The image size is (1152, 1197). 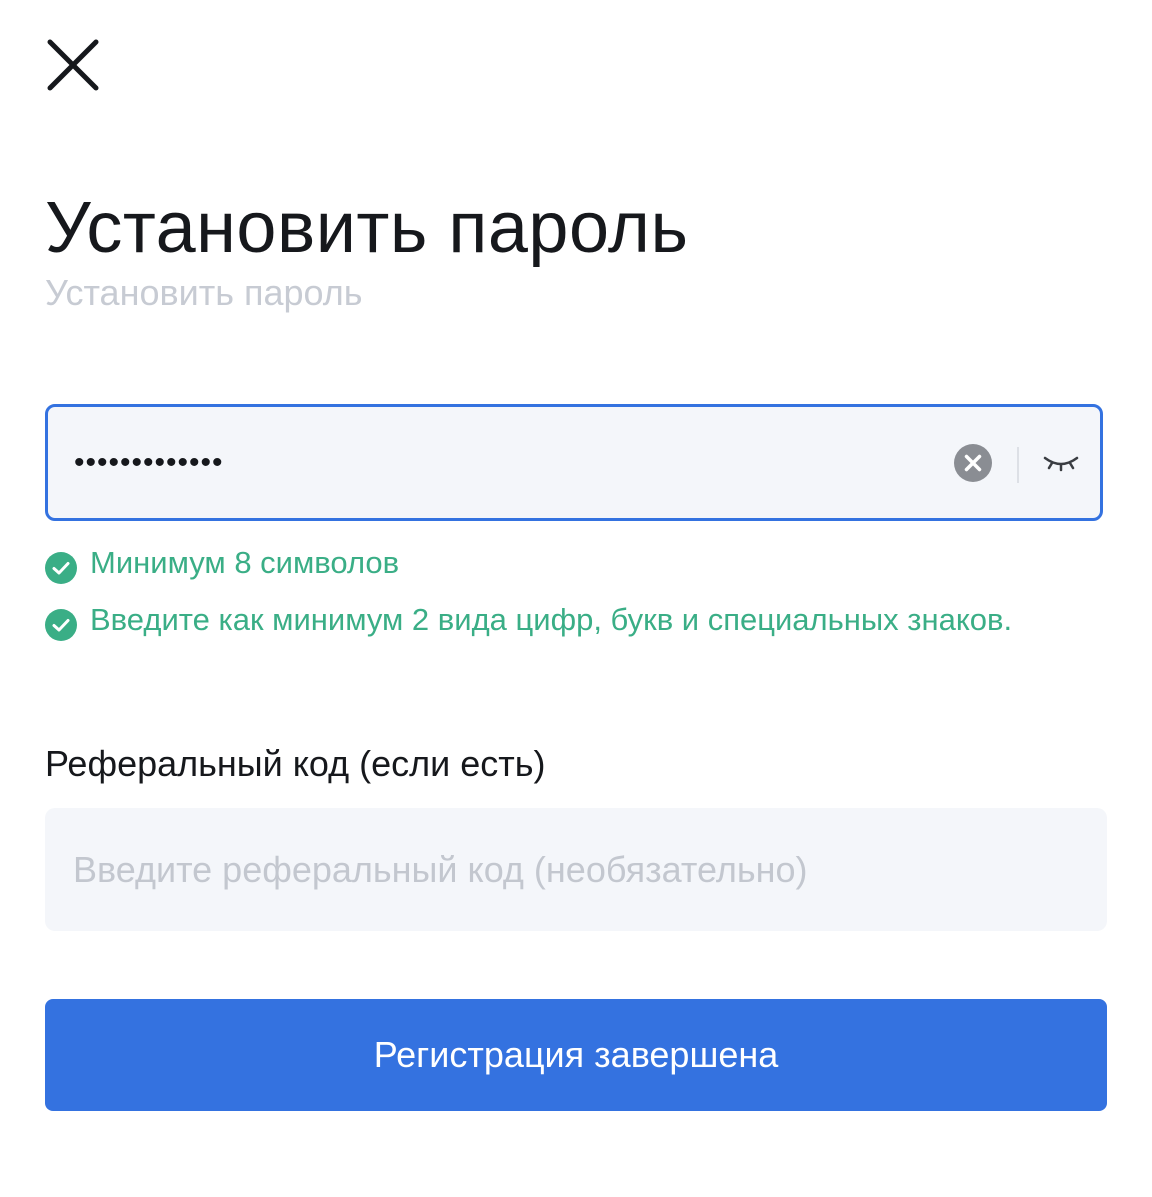 What do you see at coordinates (576, 869) in the screenshot?
I see `referral-code-input` at bounding box center [576, 869].